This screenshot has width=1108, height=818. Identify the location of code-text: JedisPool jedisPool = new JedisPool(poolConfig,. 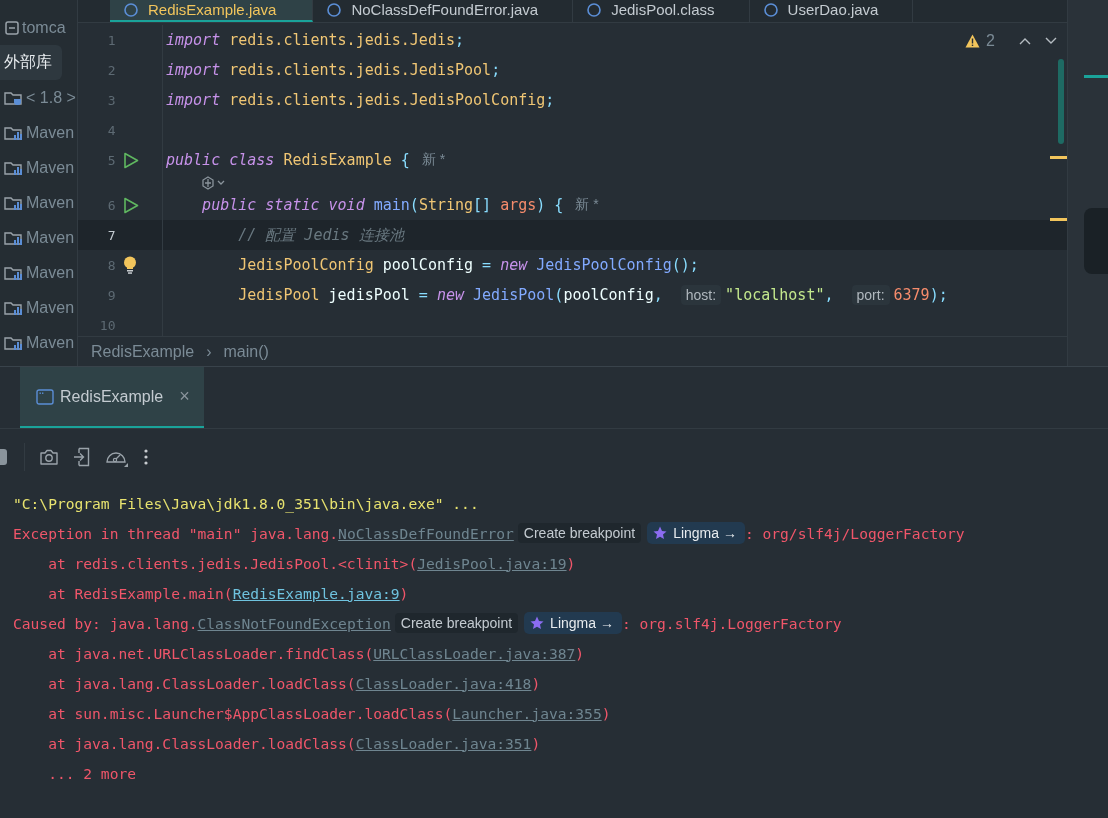
(450, 295).